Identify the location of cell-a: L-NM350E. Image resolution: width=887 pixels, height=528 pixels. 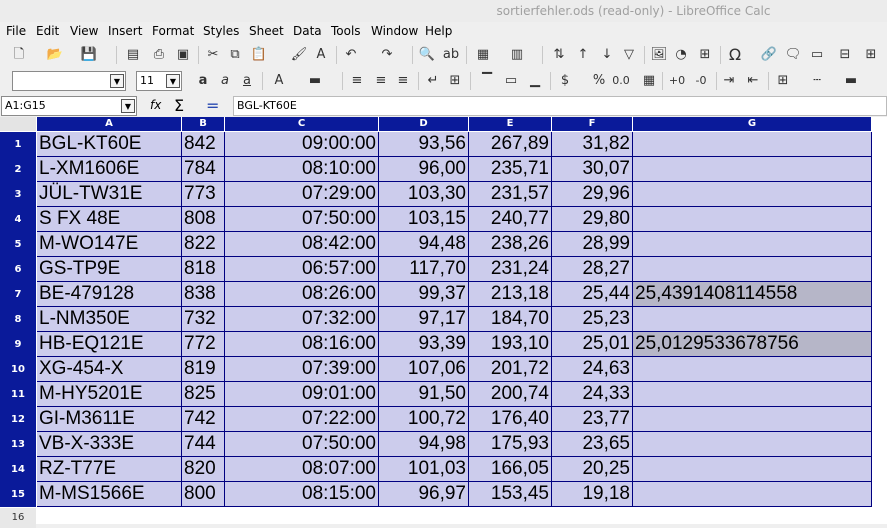
(109, 319).